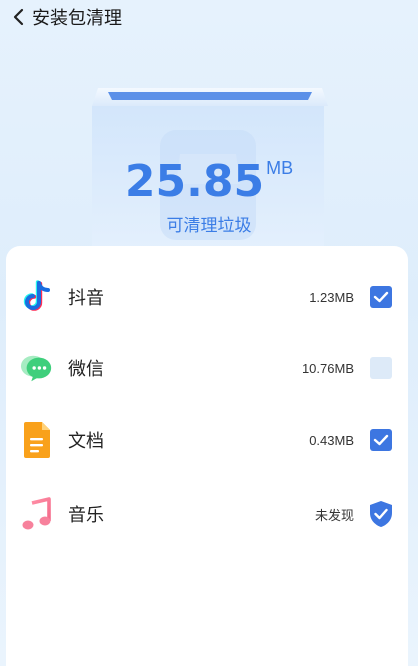 Image resolution: width=418 pixels, height=666 pixels. I want to click on document-icon, so click(37, 440).